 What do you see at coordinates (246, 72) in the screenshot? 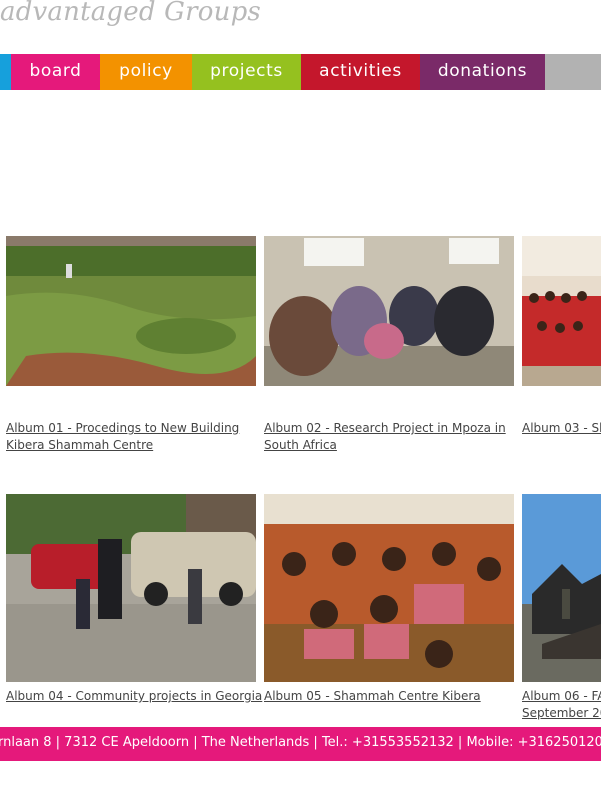
I see `nav-item-projects: projects` at bounding box center [246, 72].